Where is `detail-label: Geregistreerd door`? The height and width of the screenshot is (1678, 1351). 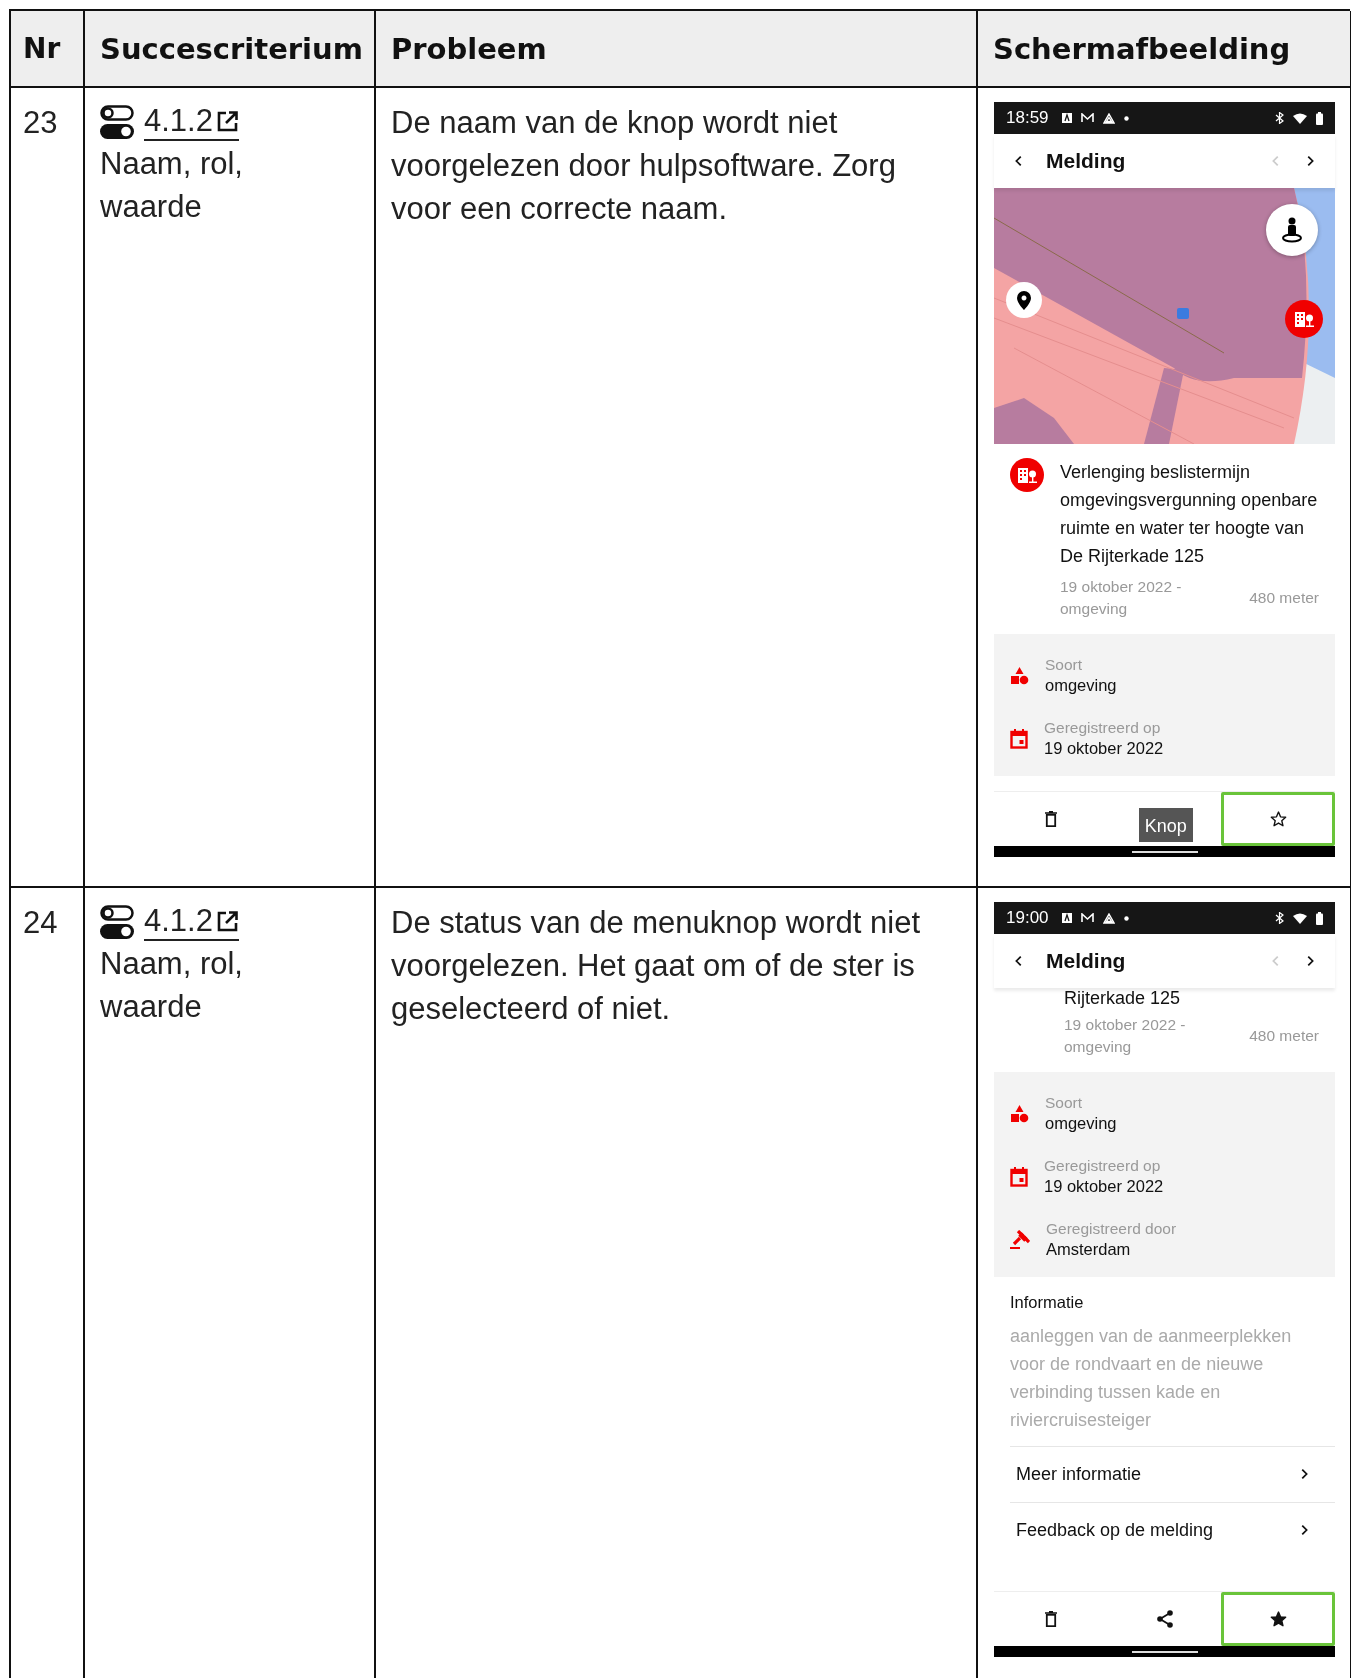
detail-label: Geregistreerd door is located at coordinates (1111, 1229).